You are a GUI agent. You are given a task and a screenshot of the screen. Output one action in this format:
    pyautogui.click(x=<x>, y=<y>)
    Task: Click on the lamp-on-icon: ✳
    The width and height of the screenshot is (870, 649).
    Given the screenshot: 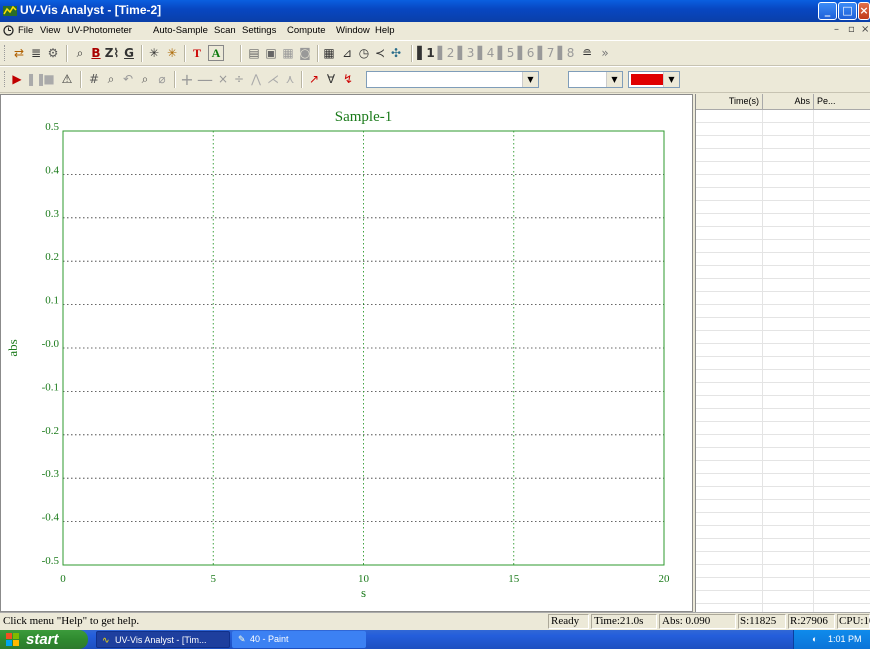 What is the action you would take?
    pyautogui.click(x=154, y=53)
    